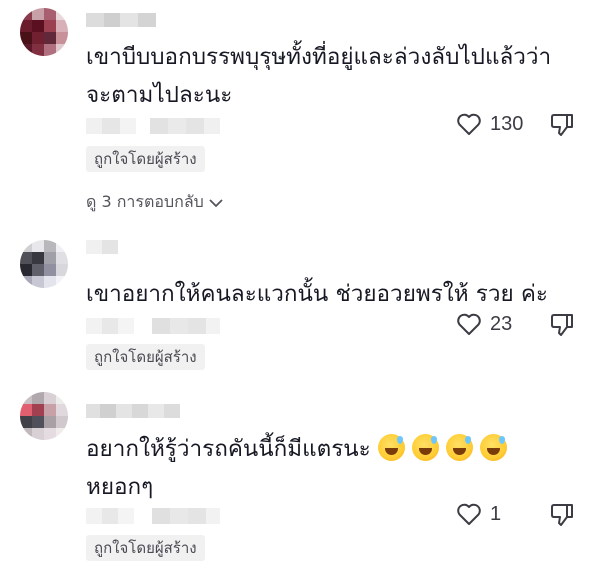 The image size is (600, 571). Describe the element at coordinates (501, 323) in the screenshot. I see `like-count: 23` at that location.